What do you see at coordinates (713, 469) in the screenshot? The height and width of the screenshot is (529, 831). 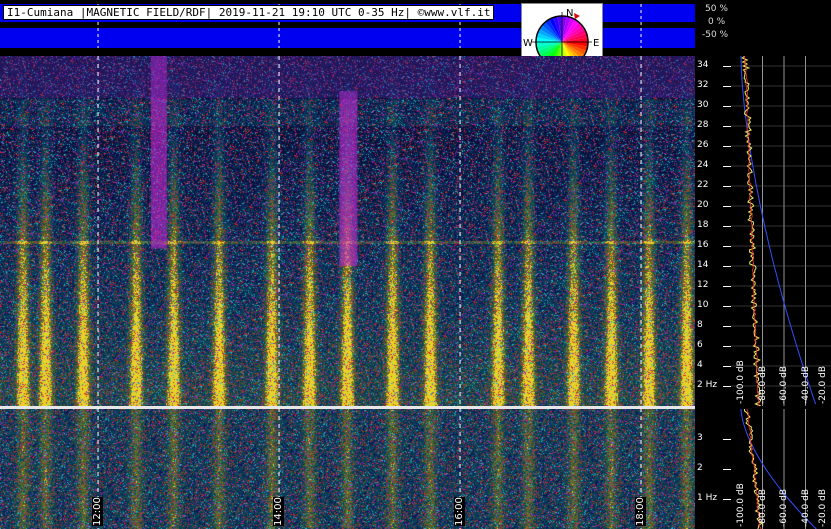 I see `frequency-axis-low: 1 Hz 2 3` at bounding box center [713, 469].